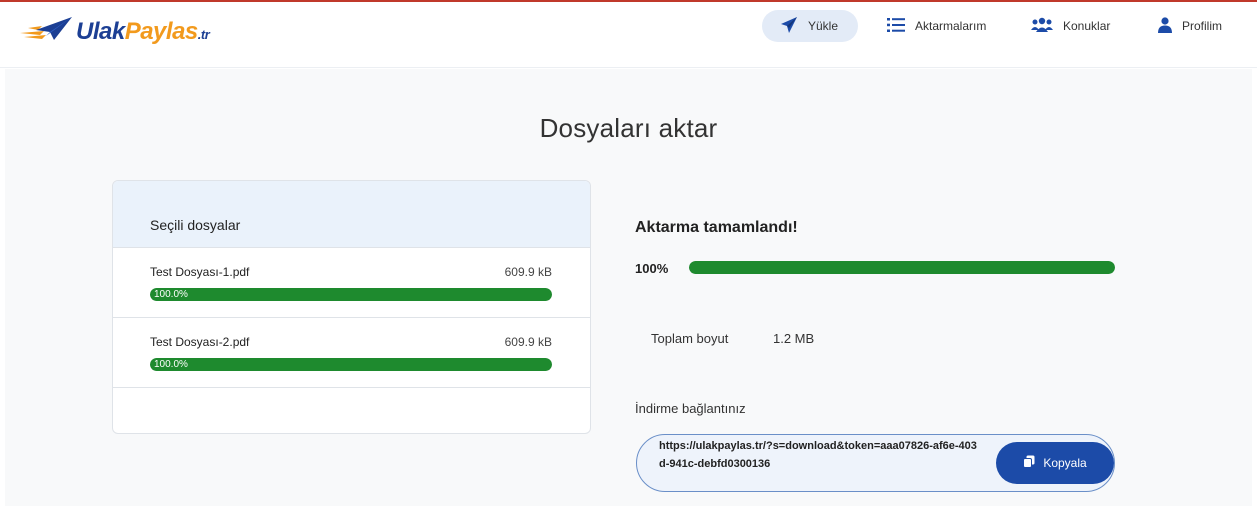  Describe the element at coordinates (716, 227) in the screenshot. I see `transfer-status-title: Aktarma tamamlandı!` at that location.